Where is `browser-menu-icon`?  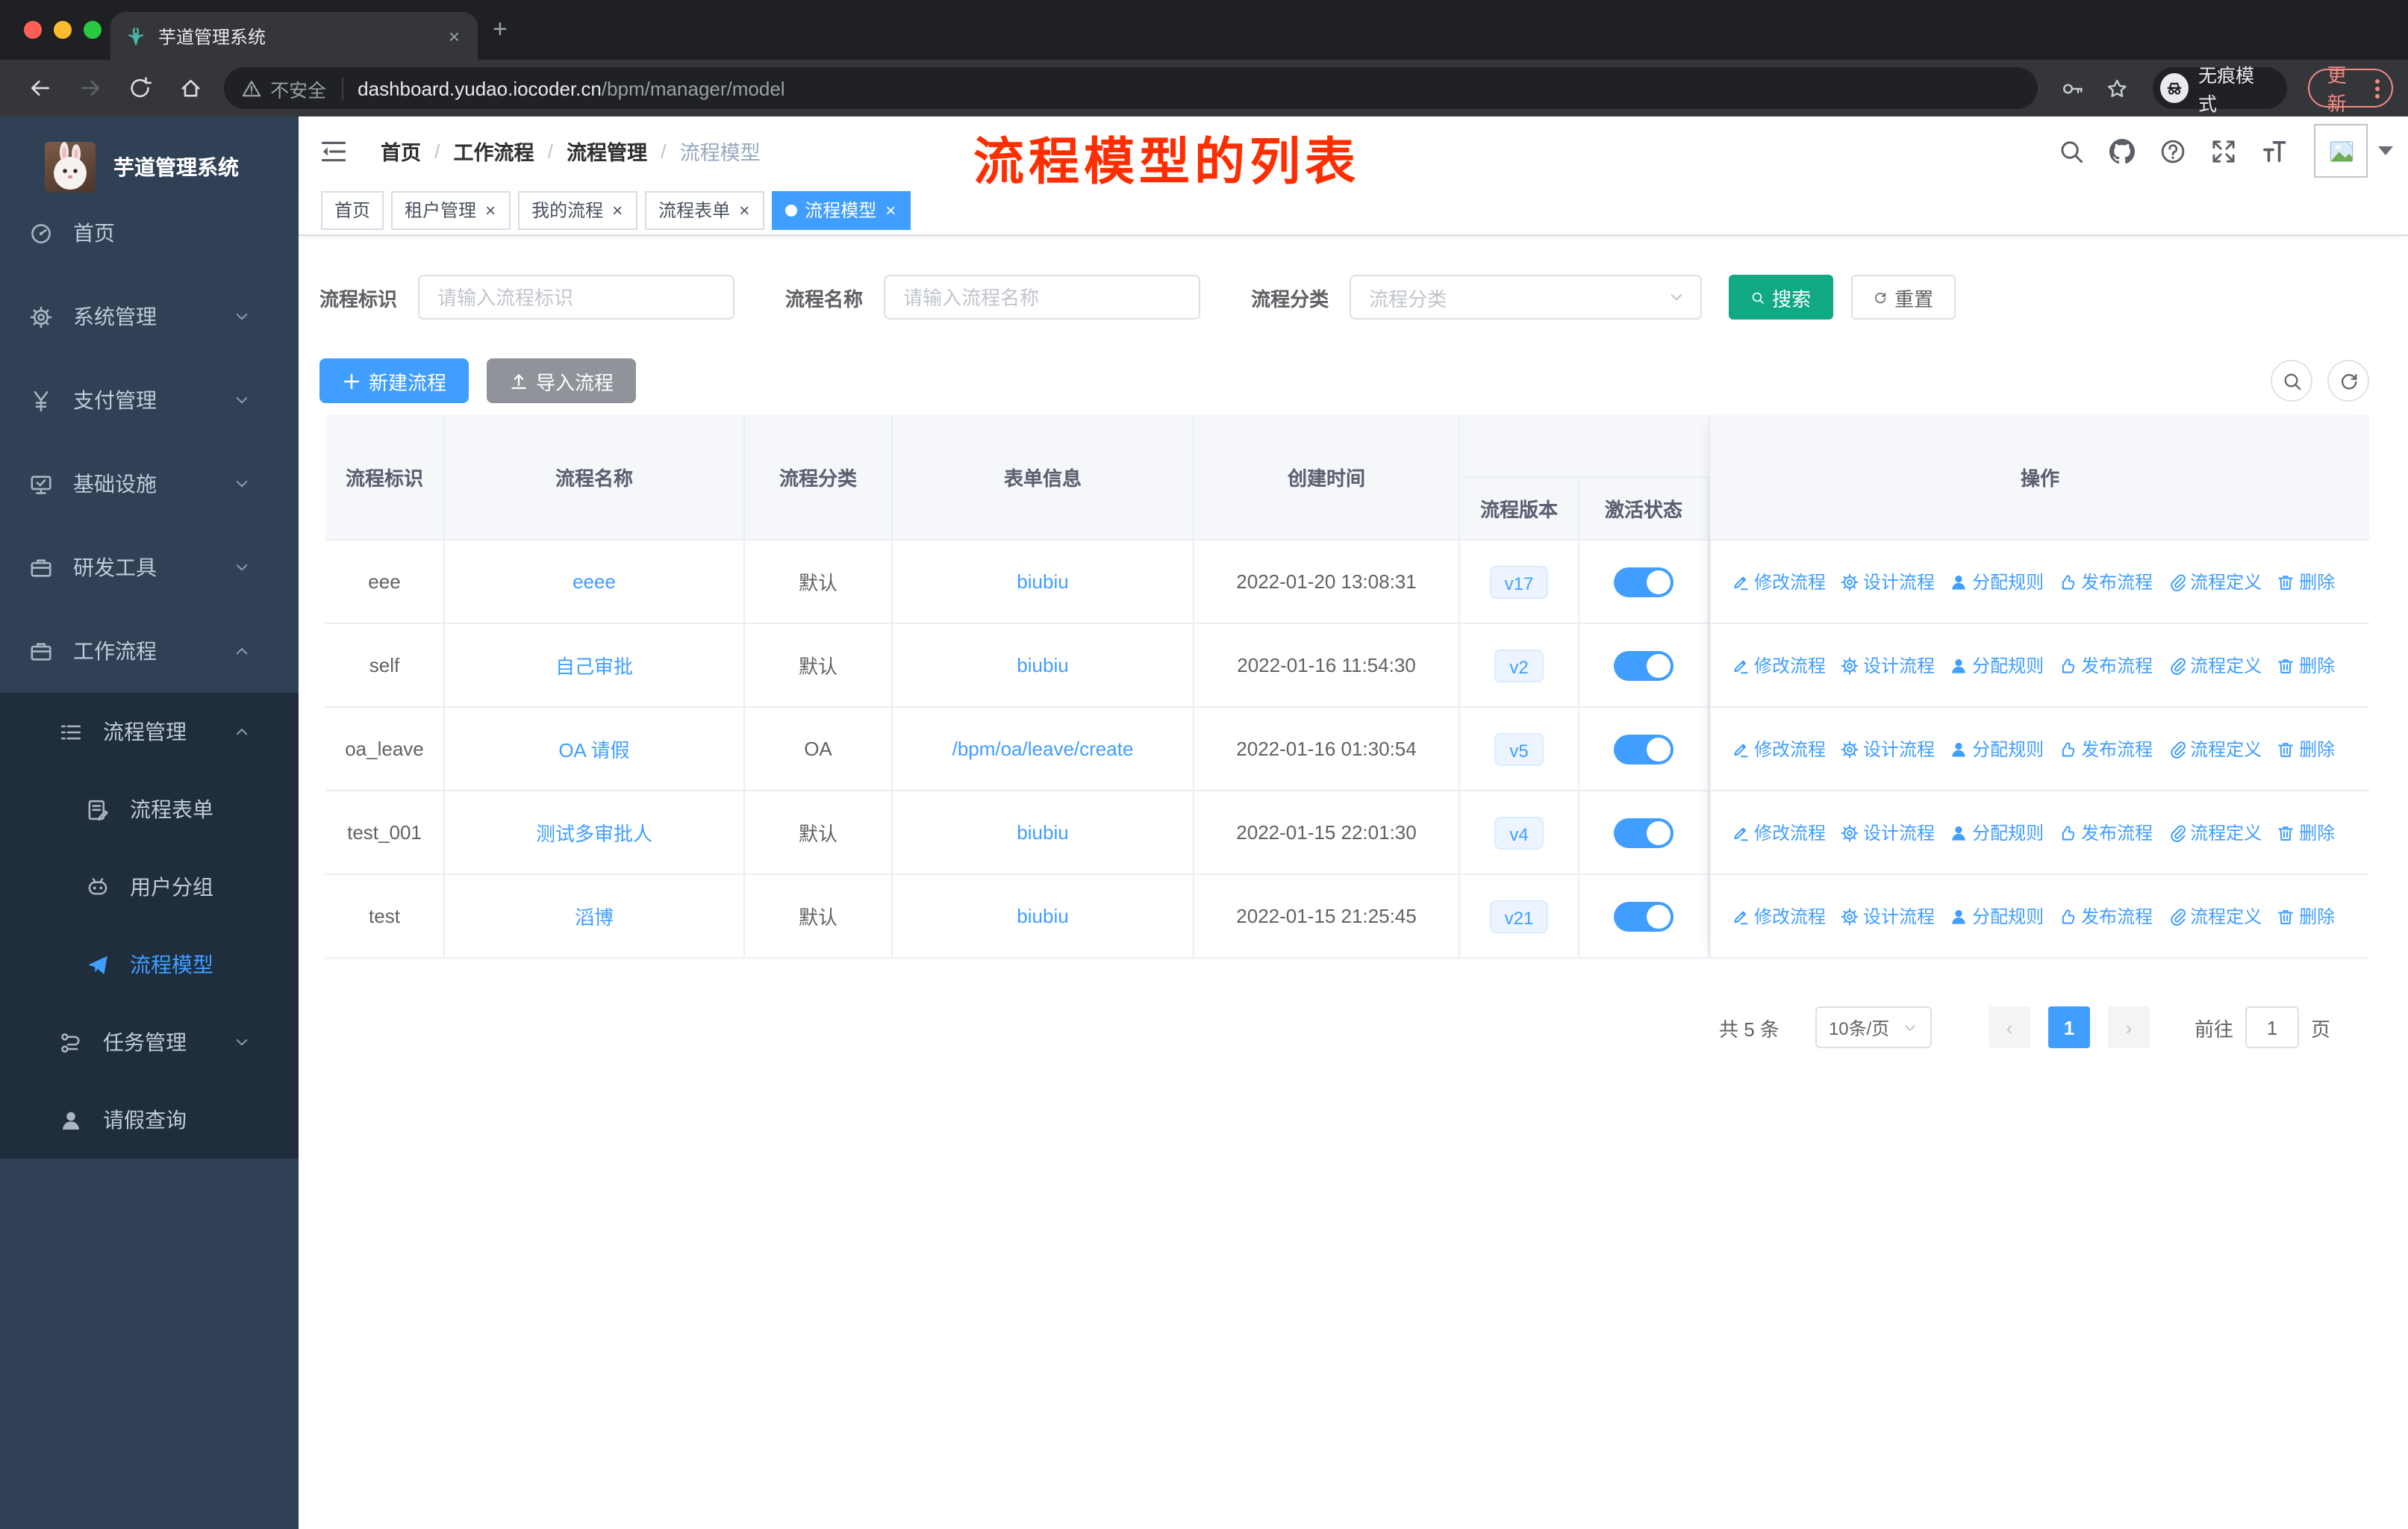
browser-menu-icon is located at coordinates (2377, 88).